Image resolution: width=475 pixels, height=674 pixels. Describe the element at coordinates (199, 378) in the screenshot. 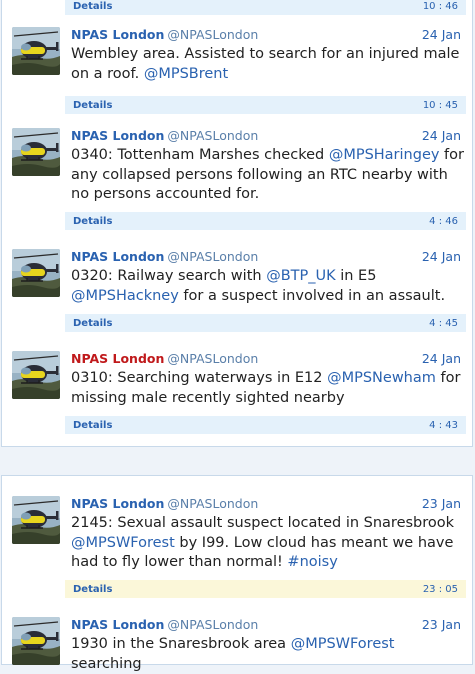

I see `text-segment: 0310: Searching waterways in E12` at that location.